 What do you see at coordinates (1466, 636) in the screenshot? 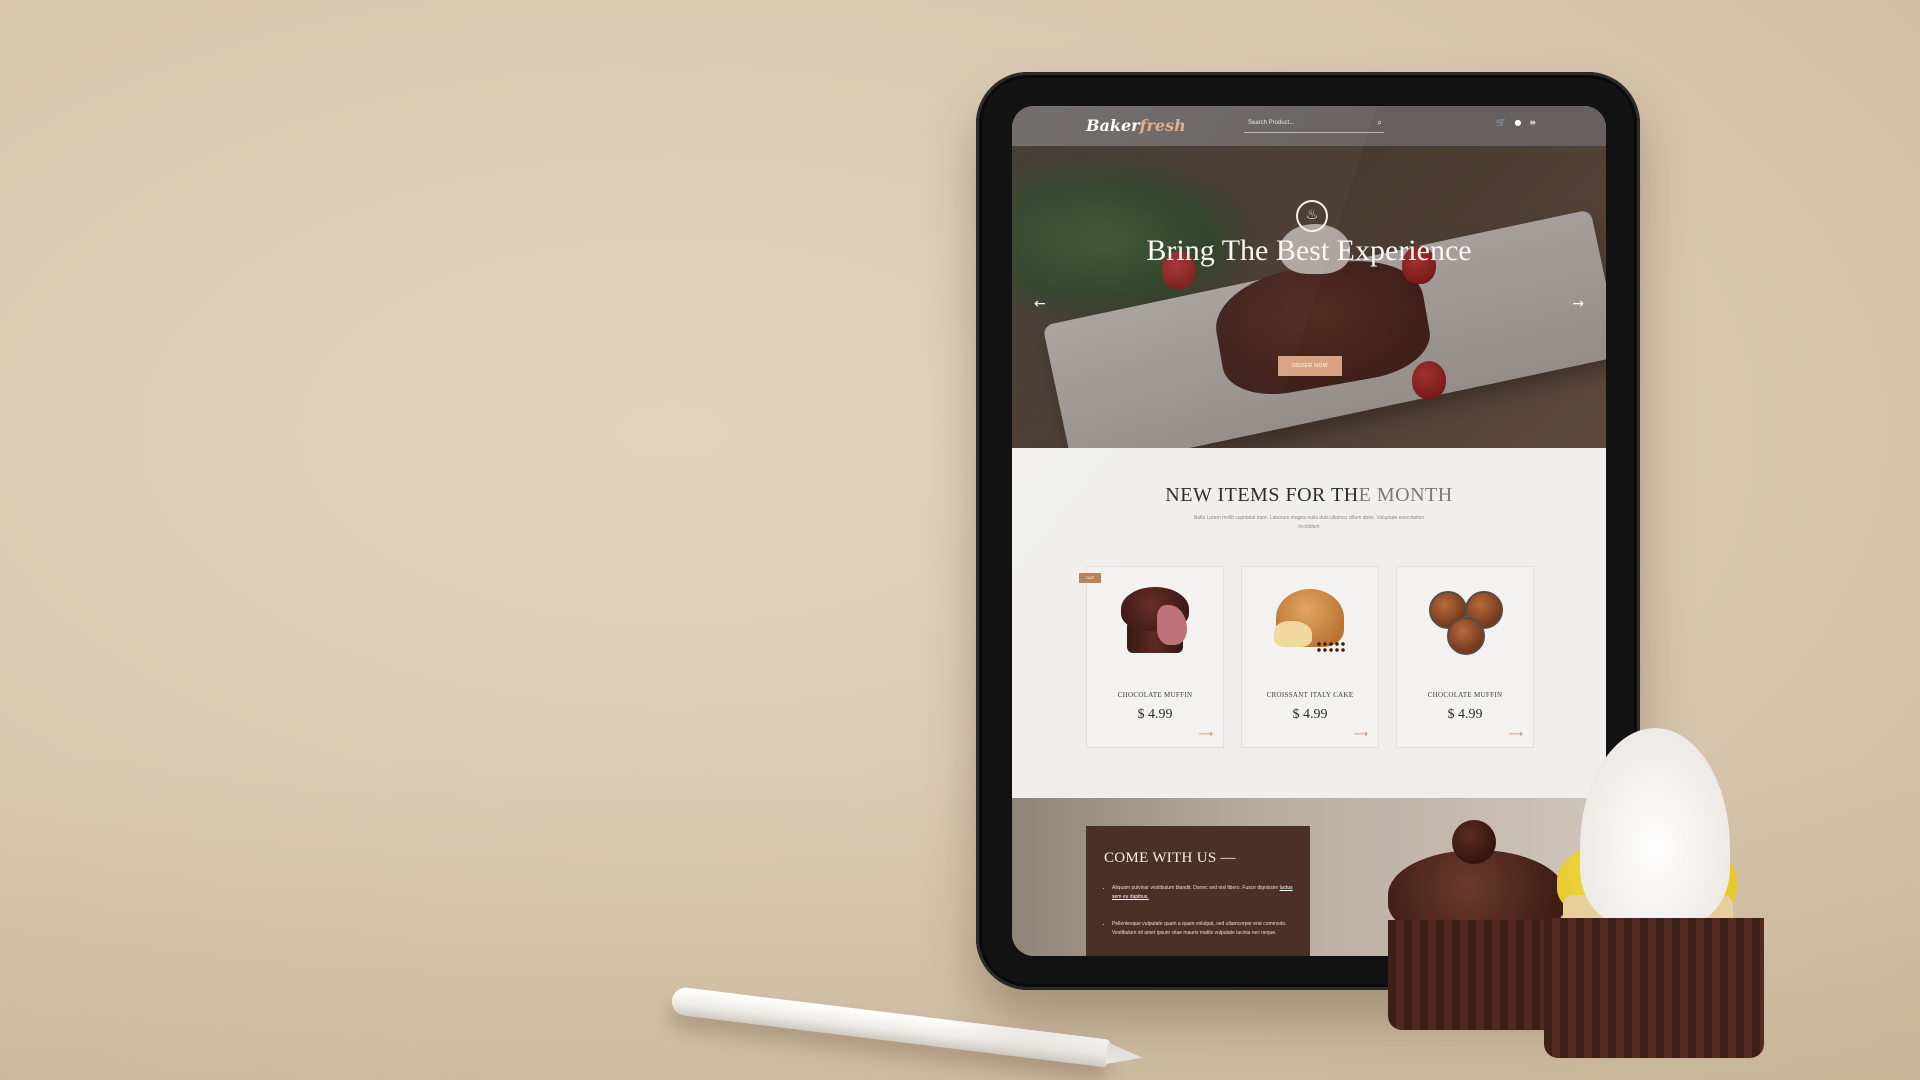
I see `mini-muffin` at bounding box center [1466, 636].